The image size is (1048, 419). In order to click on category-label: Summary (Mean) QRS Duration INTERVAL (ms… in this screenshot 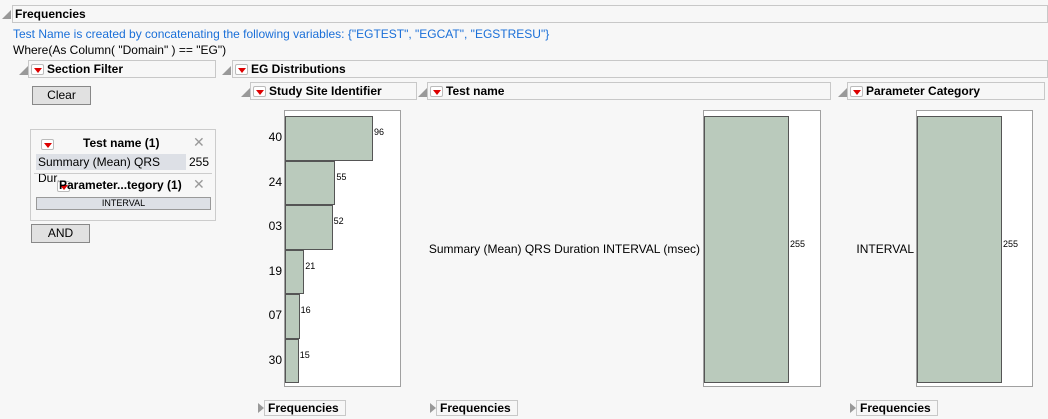, I will do `click(564, 248)`.